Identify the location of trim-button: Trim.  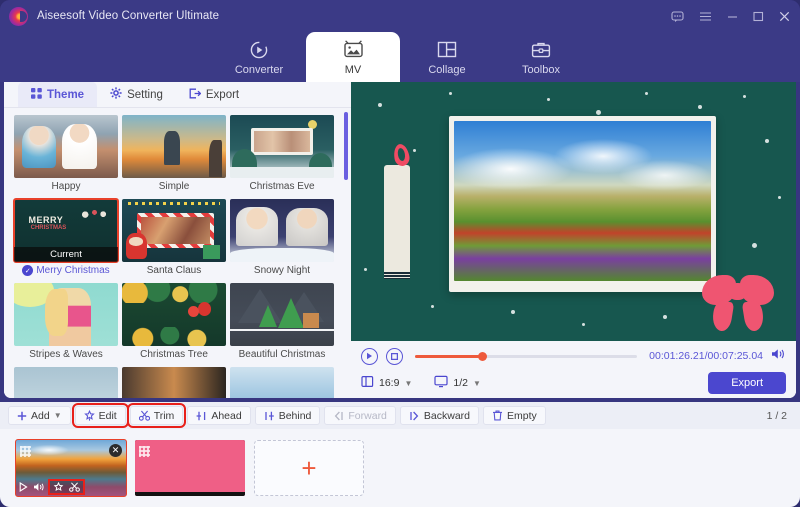
(156, 415).